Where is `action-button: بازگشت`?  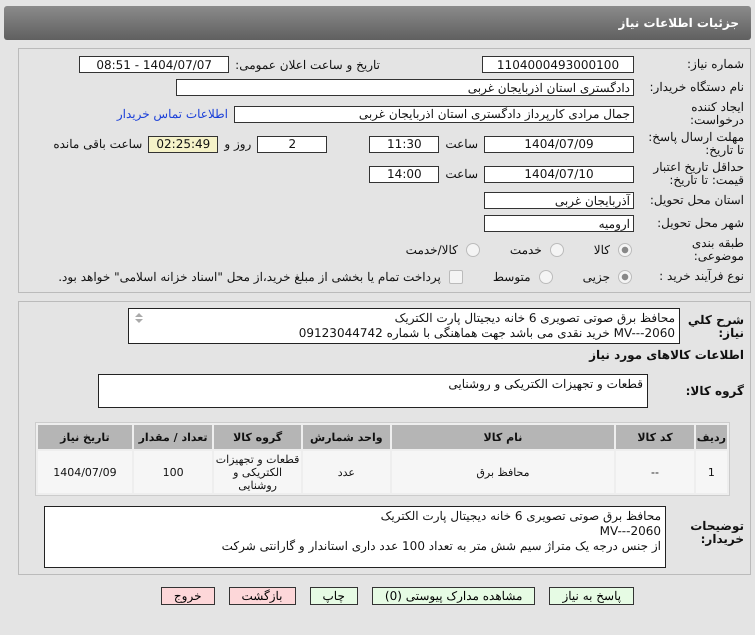 action-button: بازگشت is located at coordinates (262, 596).